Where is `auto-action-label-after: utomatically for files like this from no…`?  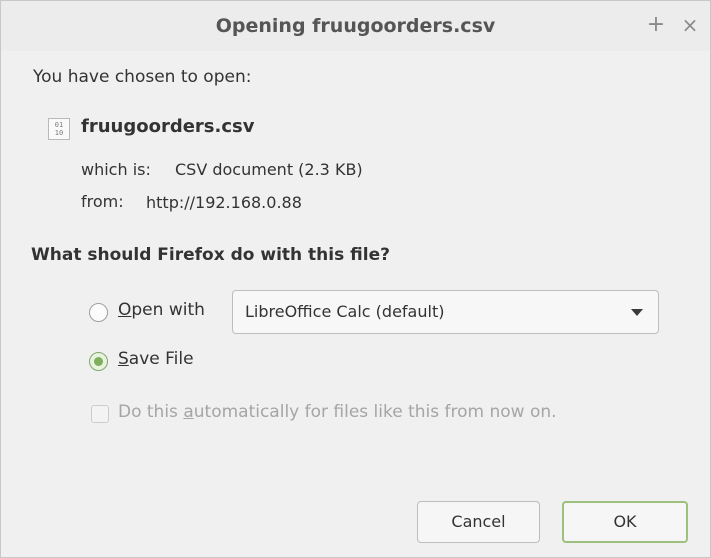 auto-action-label-after: utomatically for files like this from no… is located at coordinates (375, 412).